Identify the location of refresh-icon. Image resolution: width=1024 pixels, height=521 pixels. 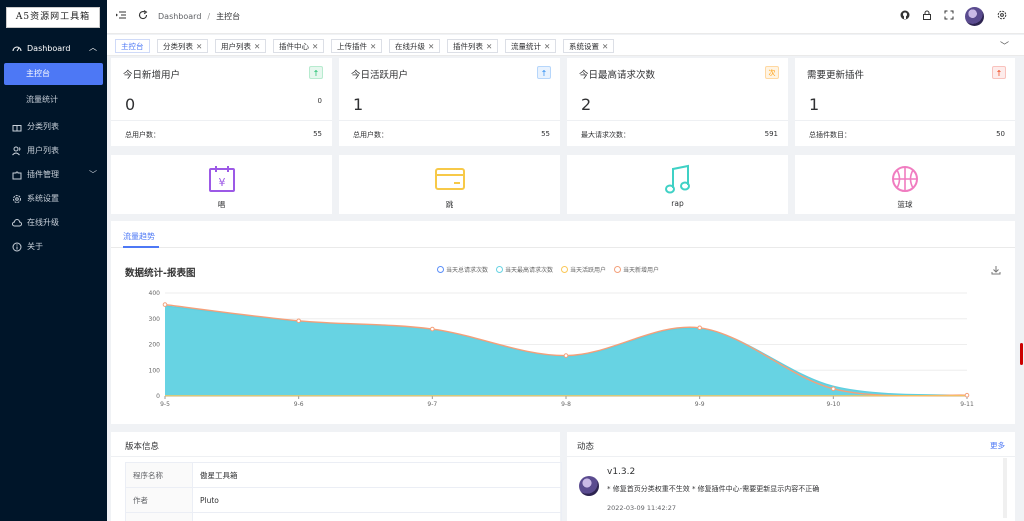
(143, 17).